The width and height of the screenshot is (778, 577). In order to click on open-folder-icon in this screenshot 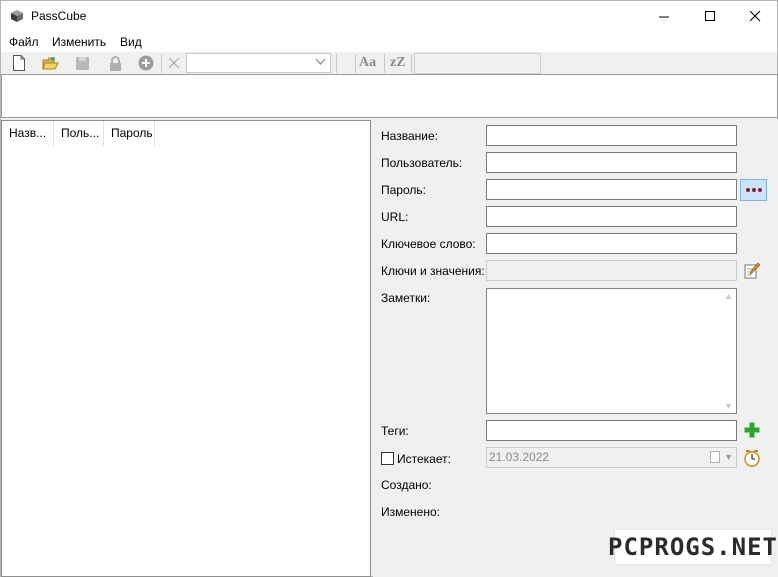, I will do `click(50, 62)`.